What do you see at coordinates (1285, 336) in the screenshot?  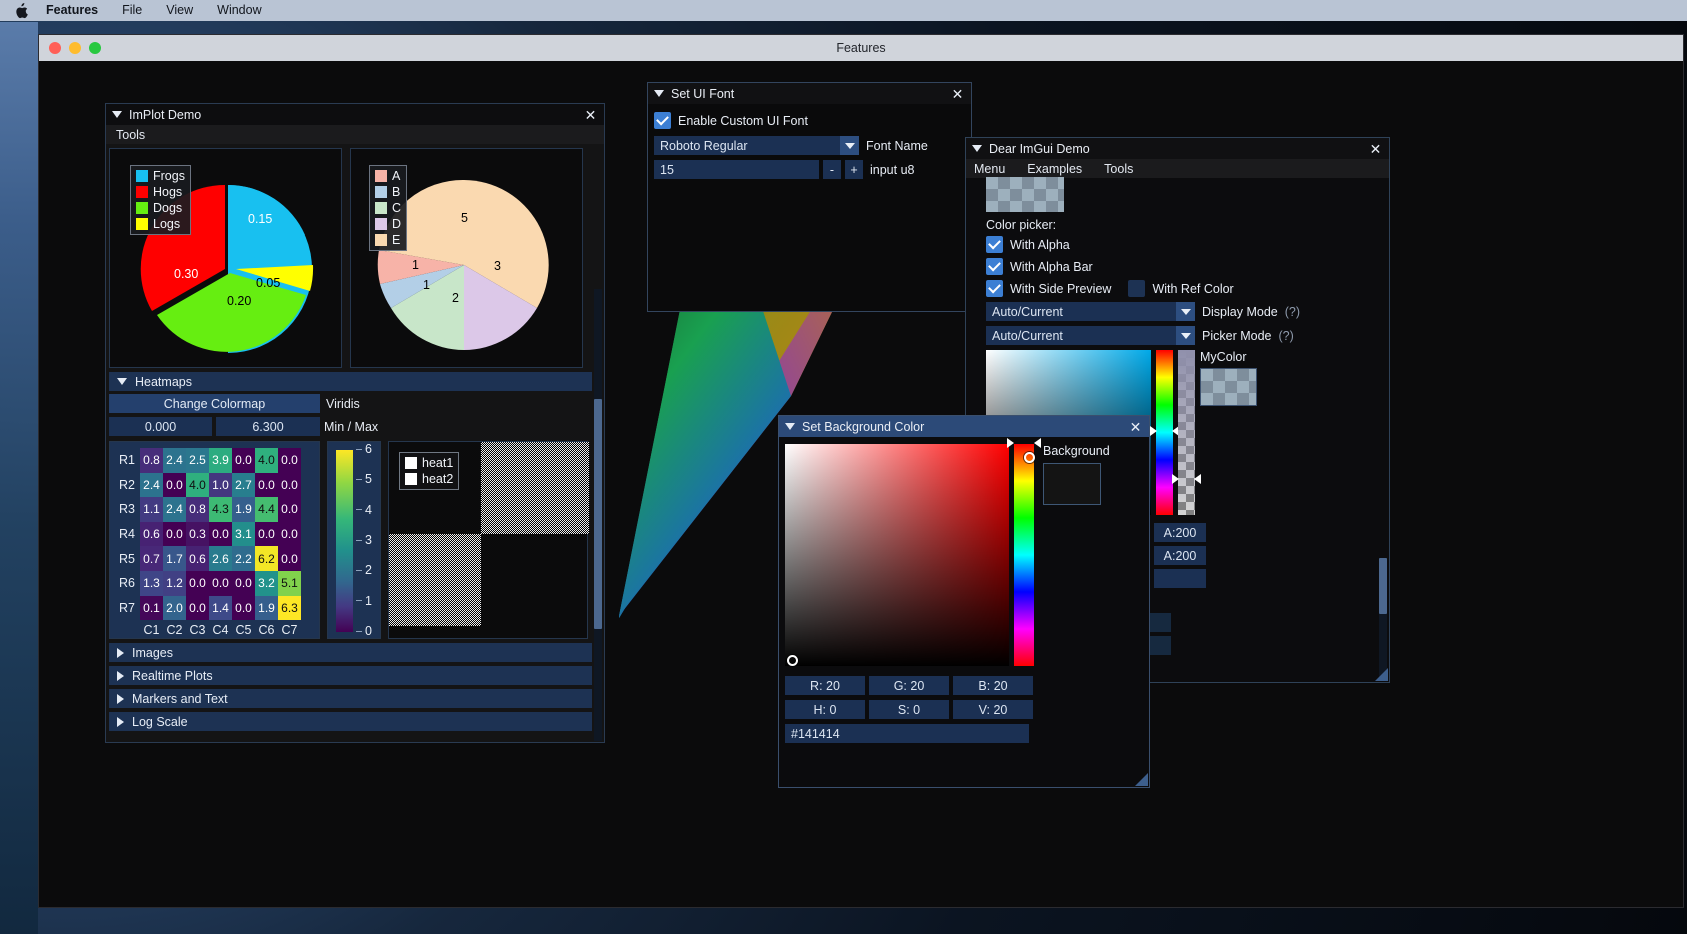 I see `picker-mode-help-icon: (?)` at bounding box center [1285, 336].